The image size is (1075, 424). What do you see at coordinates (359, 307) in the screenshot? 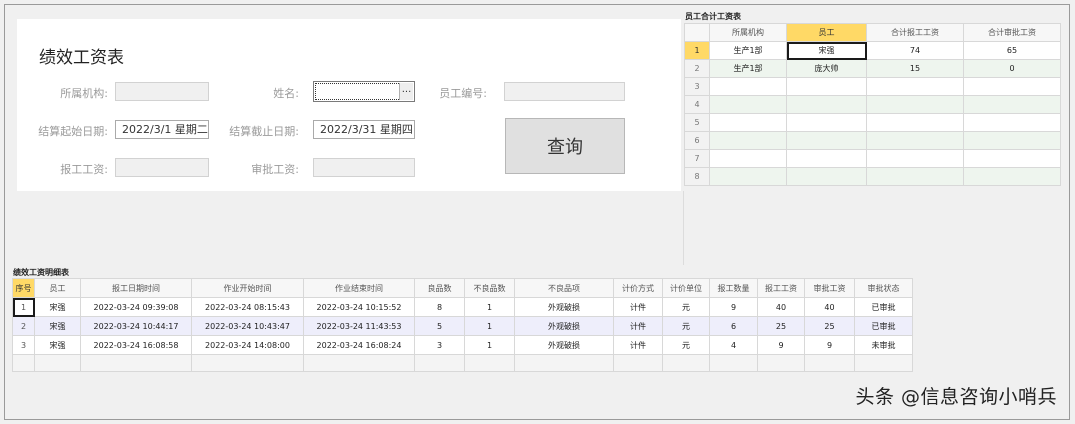
I see `table-cell: 2022-03-24 10:15:52` at bounding box center [359, 307].